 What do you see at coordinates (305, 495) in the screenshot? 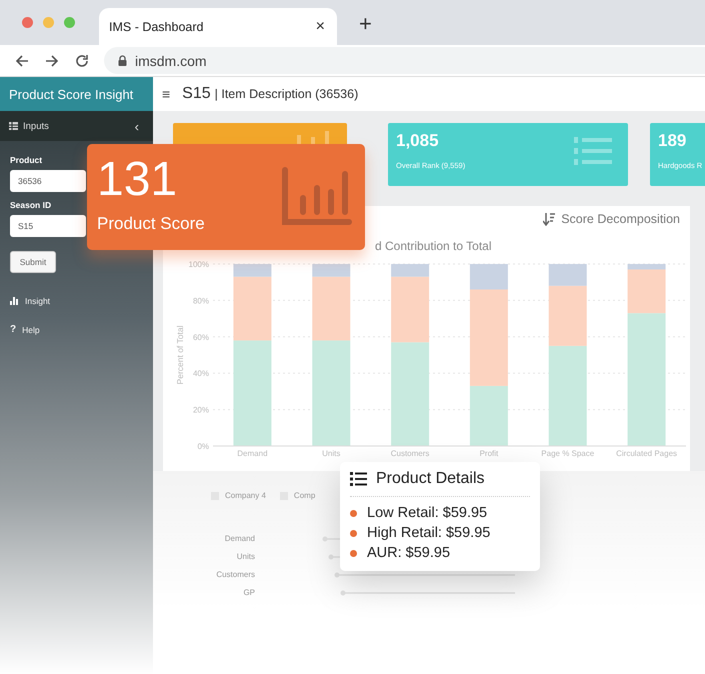
I see `legend-label: Comp` at bounding box center [305, 495].